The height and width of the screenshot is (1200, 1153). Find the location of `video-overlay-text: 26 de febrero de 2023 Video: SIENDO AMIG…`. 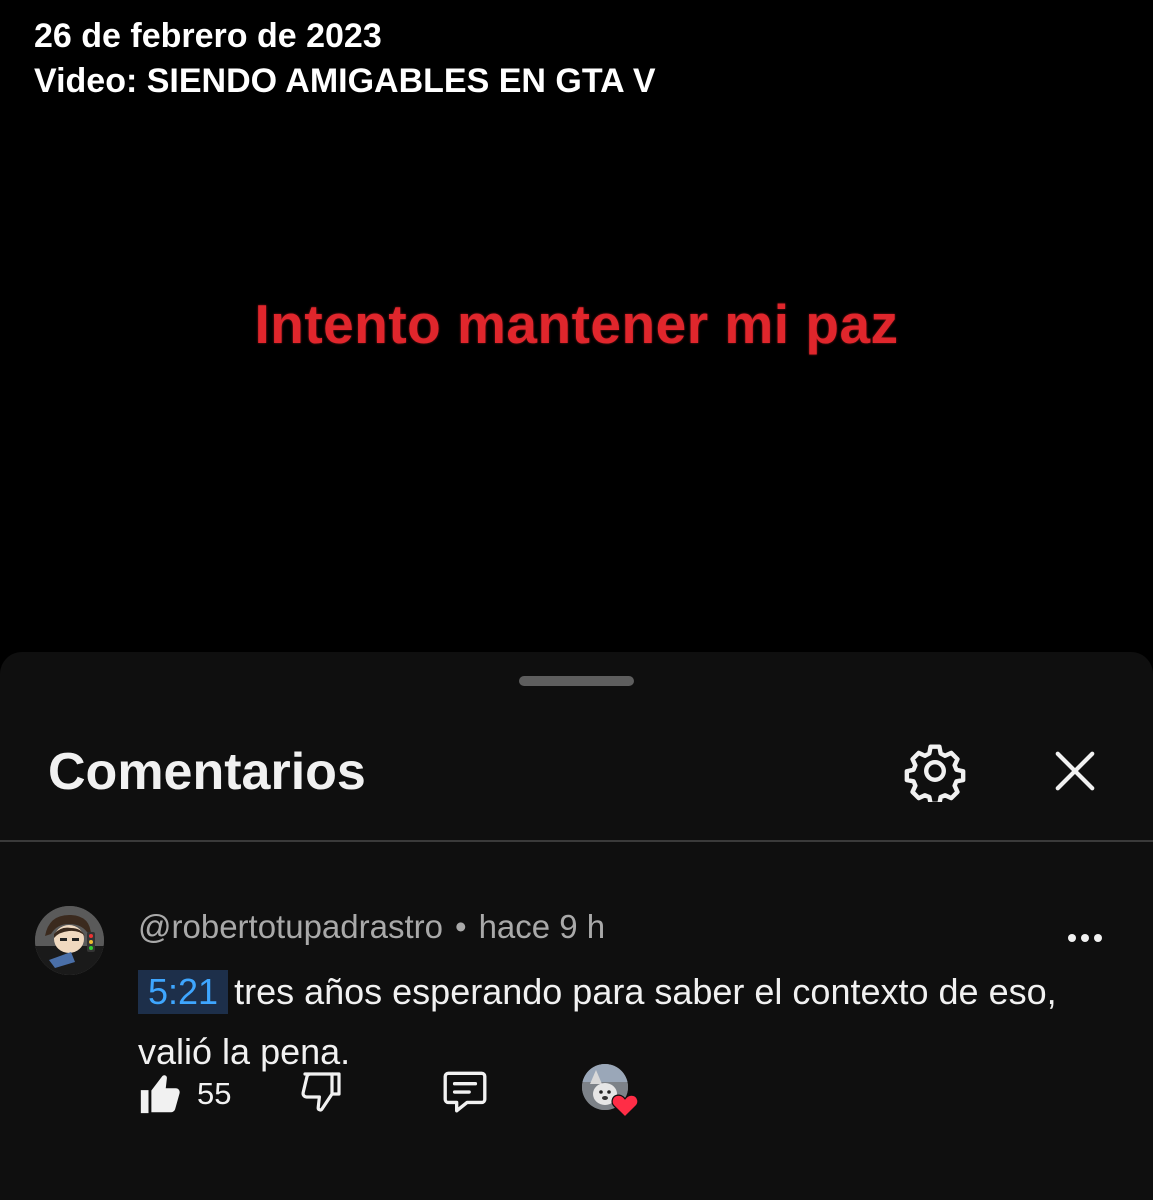

video-overlay-text: 26 de febrero de 2023 Video: SIENDO AMIG… is located at coordinates (345, 59).